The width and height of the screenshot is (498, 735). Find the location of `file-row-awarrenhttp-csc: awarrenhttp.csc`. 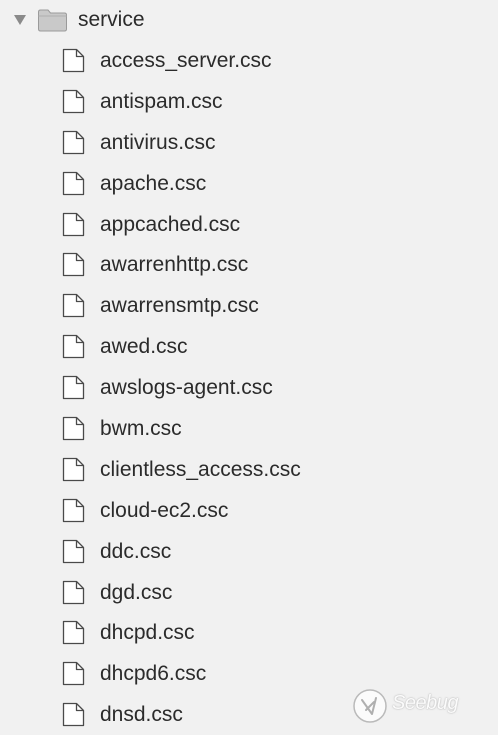

file-row-awarrenhttp-csc: awarrenhttp.csc is located at coordinates (249, 264).